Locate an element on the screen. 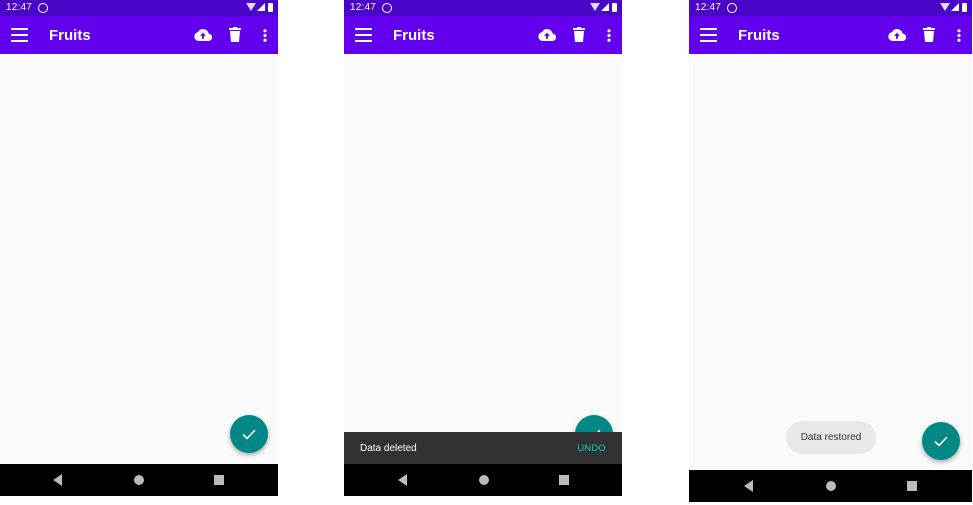 The height and width of the screenshot is (505, 973). snackbar-message: Data deleted is located at coordinates (388, 448).